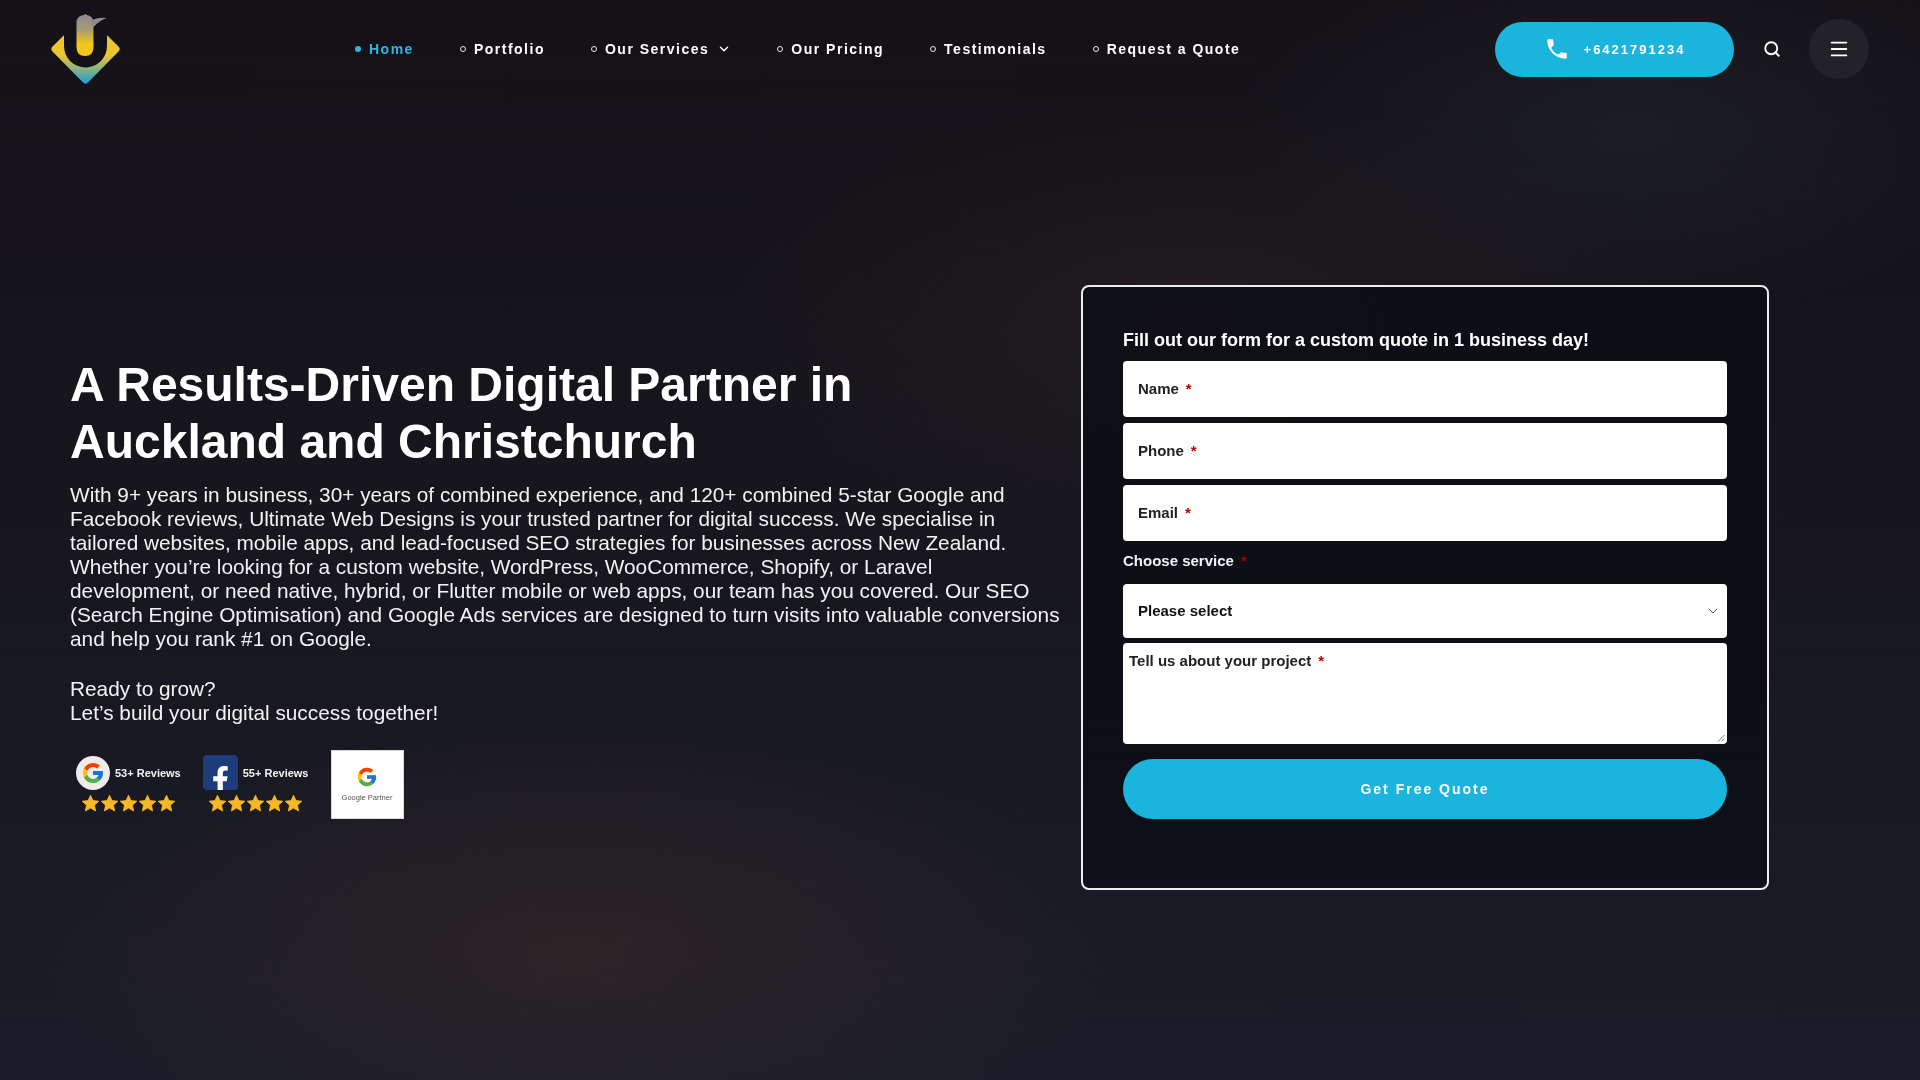 Image resolution: width=1920 pixels, height=1080 pixels. Describe the element at coordinates (384, 49) in the screenshot. I see `nav-link: Home` at that location.